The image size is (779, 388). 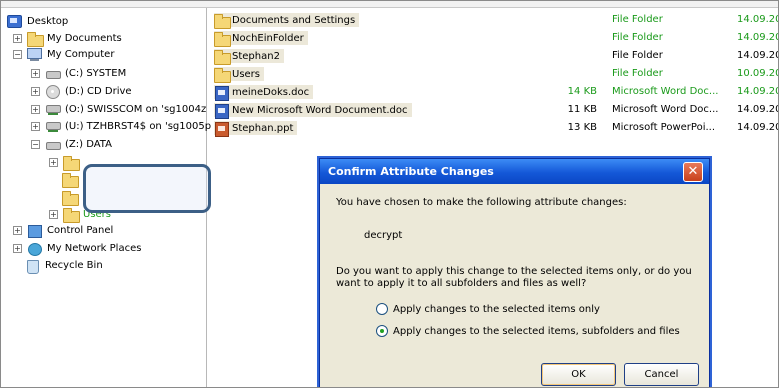 I want to click on attribute-change-value: decrypt, so click(x=383, y=235).